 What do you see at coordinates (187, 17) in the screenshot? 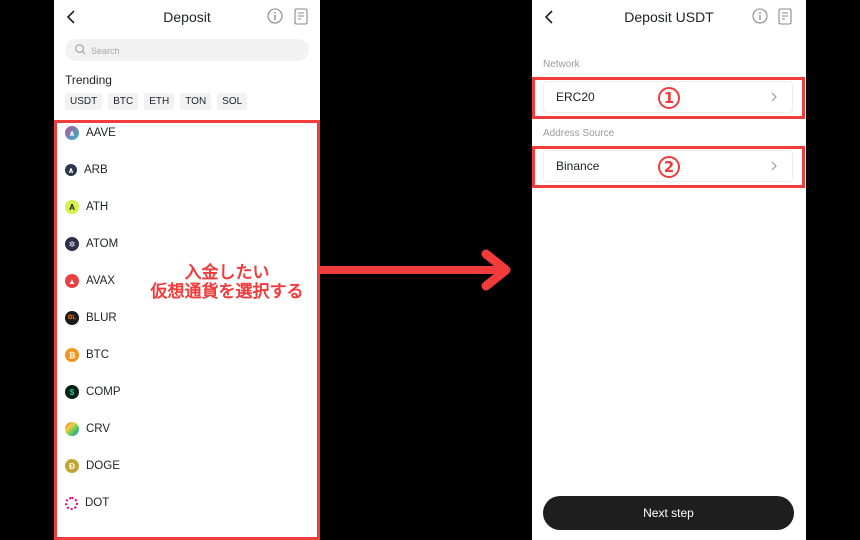
I see `header: Deposit` at bounding box center [187, 17].